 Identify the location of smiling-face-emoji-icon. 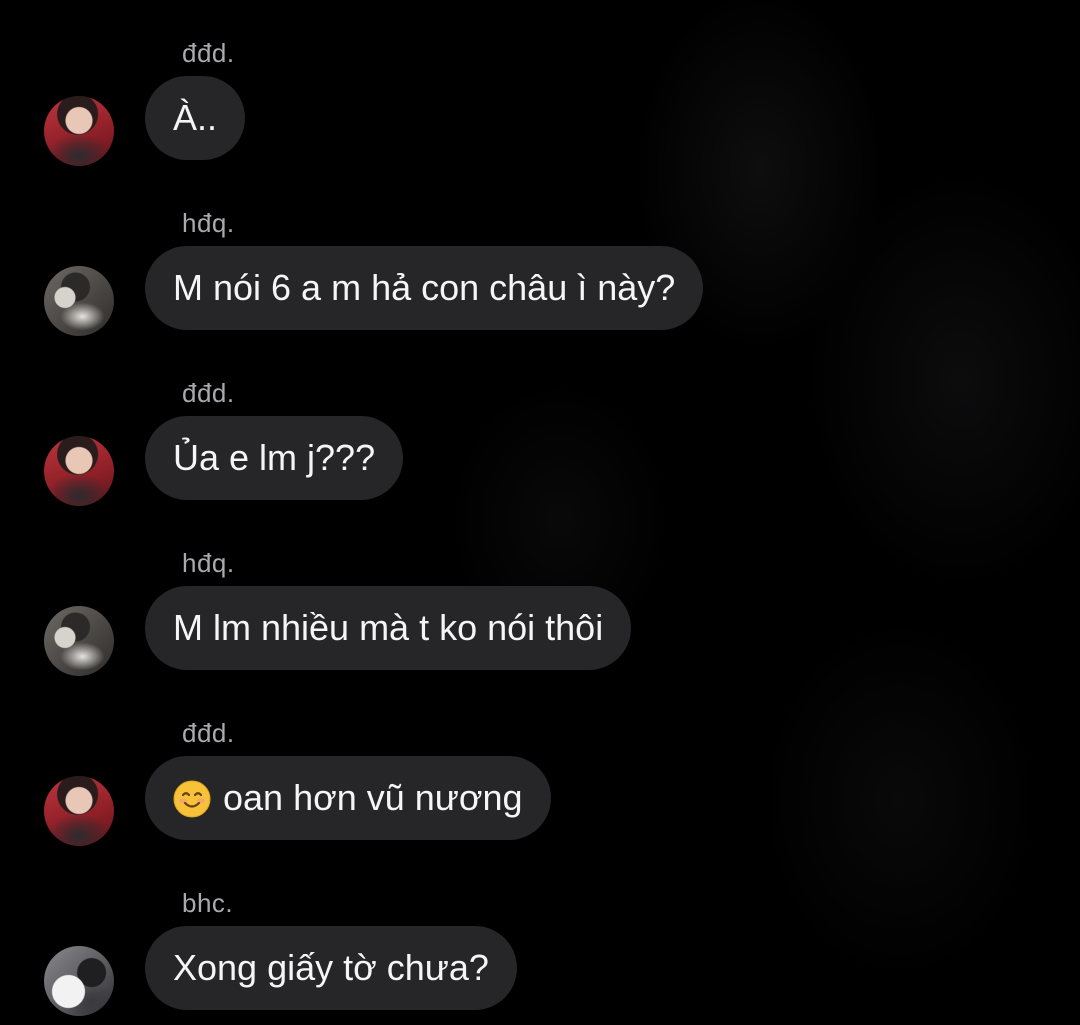
(192, 799).